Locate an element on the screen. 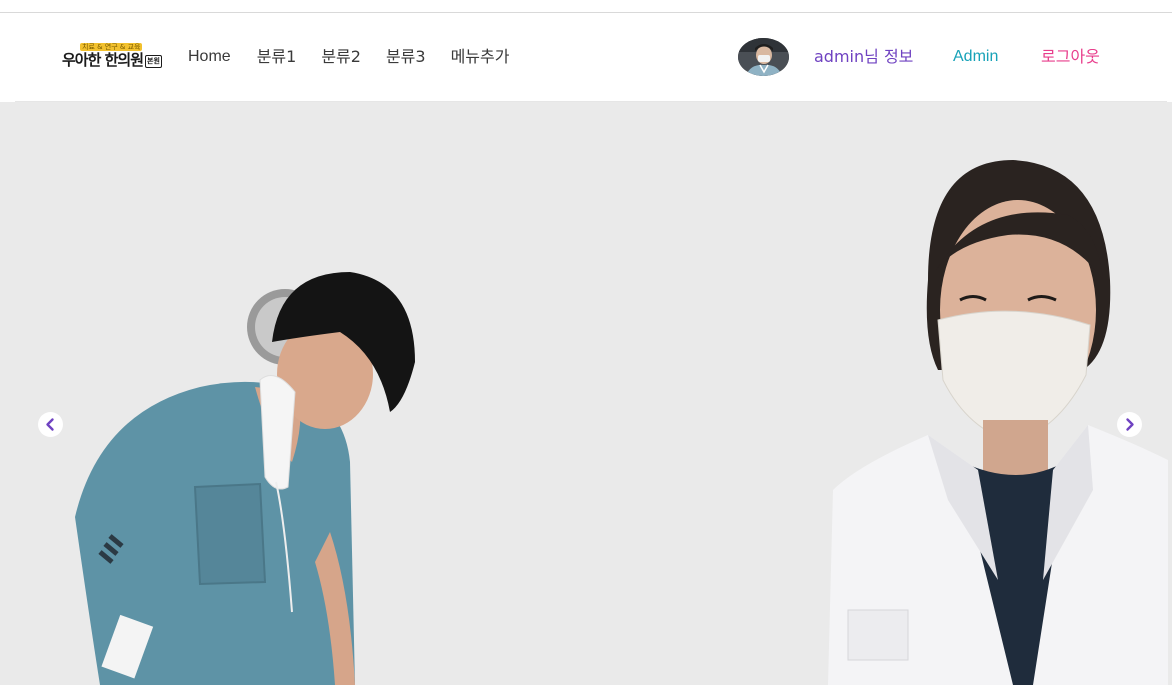  main-nav: Home 분류1 분류2 분류3 메뉴추가 is located at coordinates (348, 57).